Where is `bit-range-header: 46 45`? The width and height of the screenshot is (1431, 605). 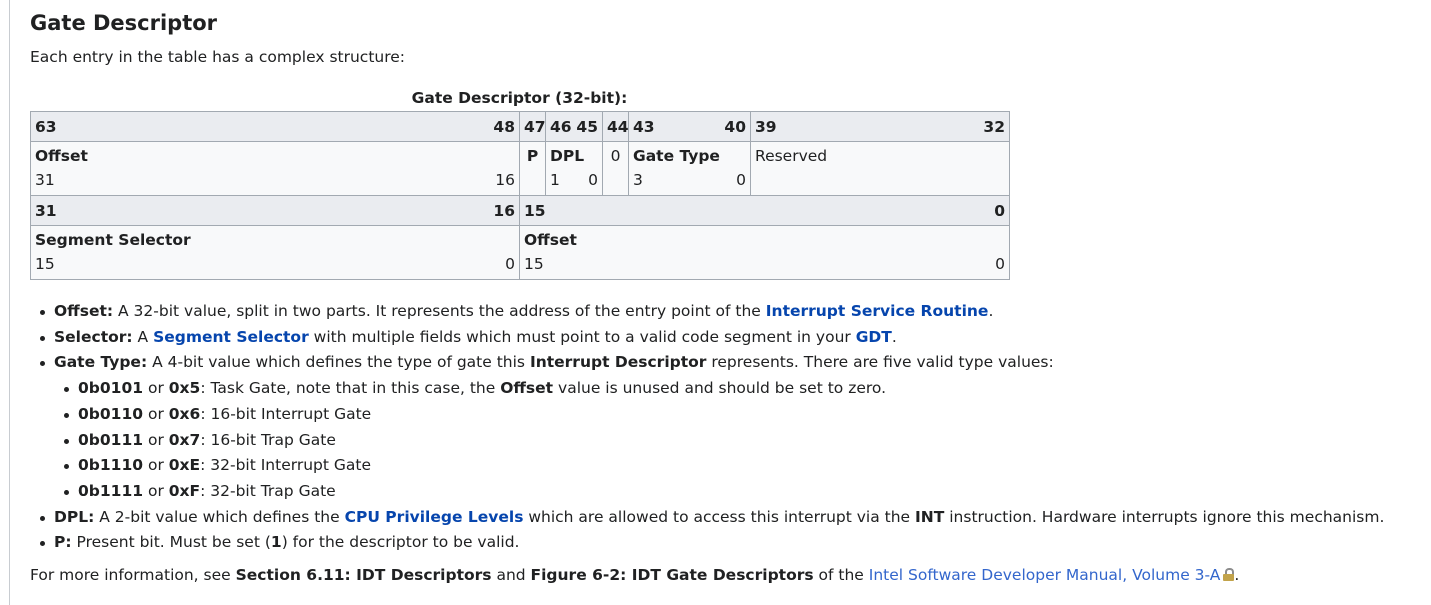
bit-range-header: 46 45 is located at coordinates (574, 126).